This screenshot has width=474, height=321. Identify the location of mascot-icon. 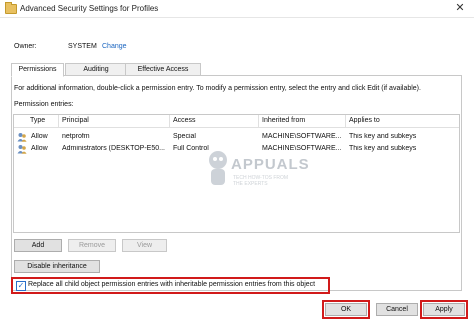
(218, 168).